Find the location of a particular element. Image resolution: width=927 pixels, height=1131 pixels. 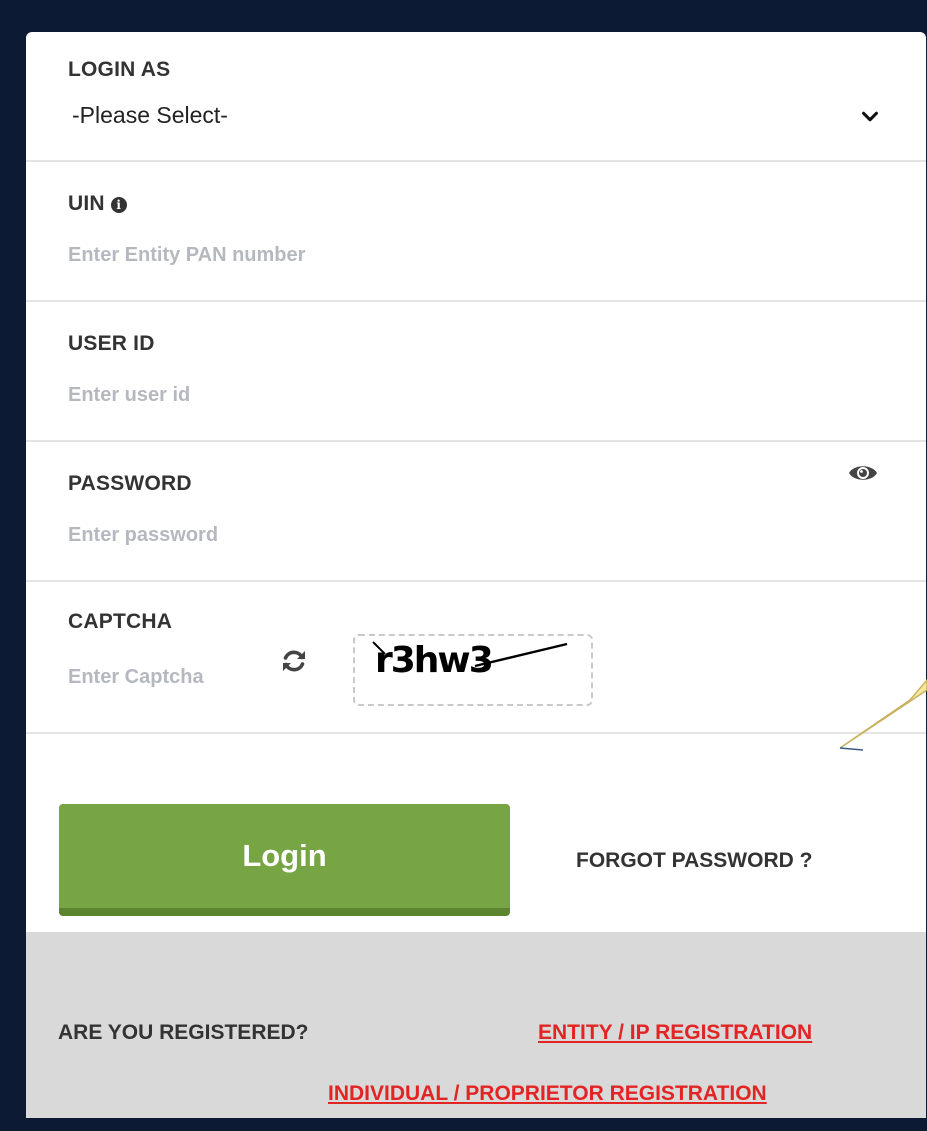

uin-label: UIN is located at coordinates (86, 203).